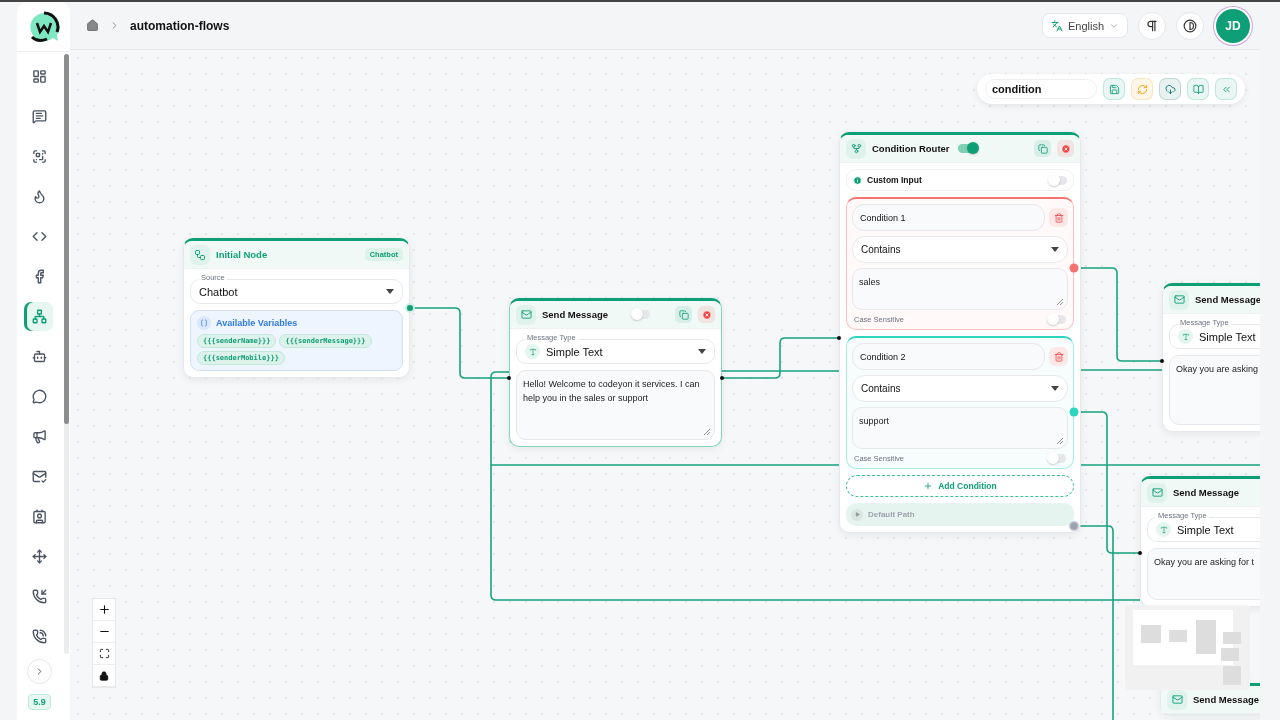 This screenshot has height=720, width=1280. I want to click on save-icon, so click(1114, 89).